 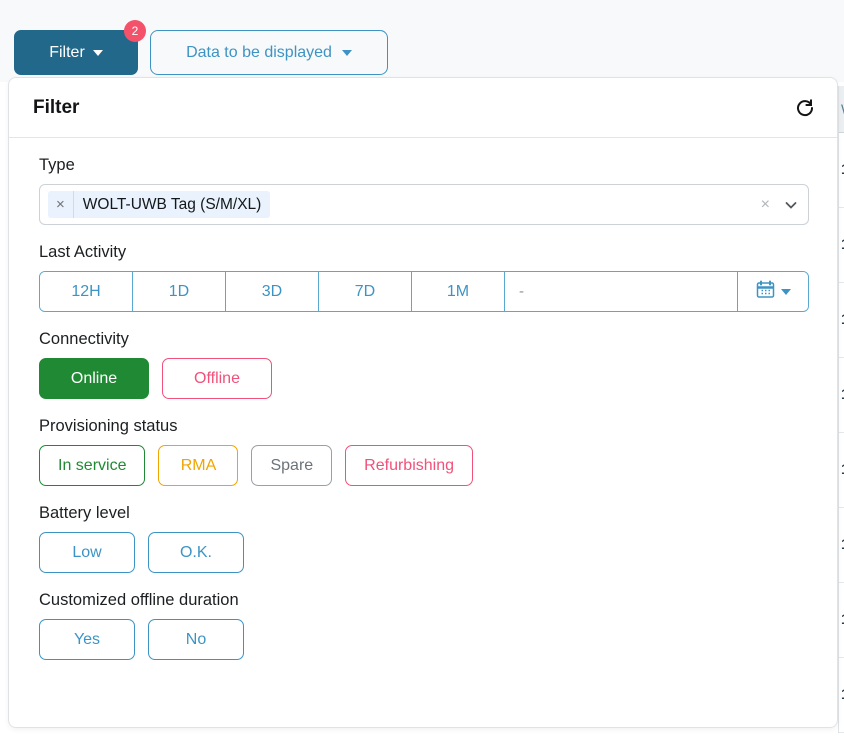 What do you see at coordinates (179, 291) in the screenshot?
I see `last-activity-option-1d: 1D` at bounding box center [179, 291].